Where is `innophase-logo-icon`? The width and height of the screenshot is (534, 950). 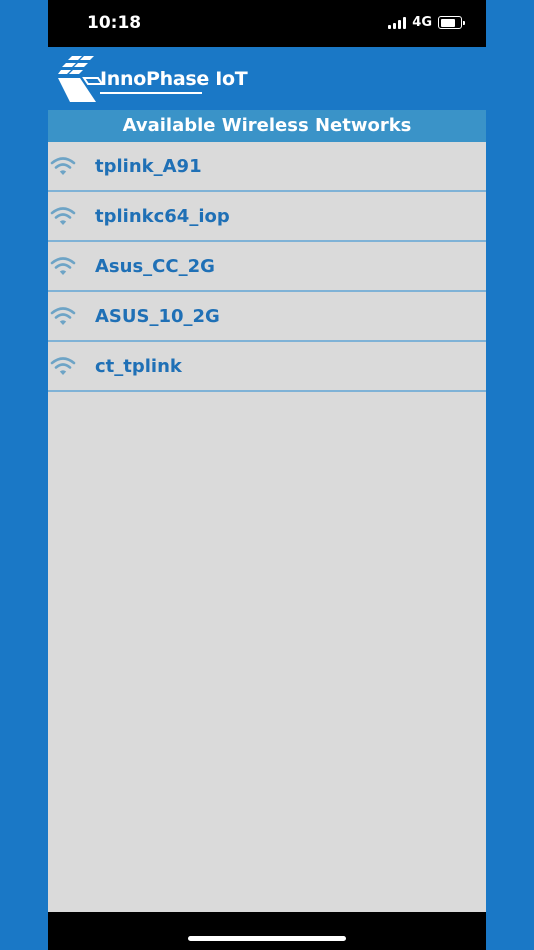 innophase-logo-icon is located at coordinates (81, 79).